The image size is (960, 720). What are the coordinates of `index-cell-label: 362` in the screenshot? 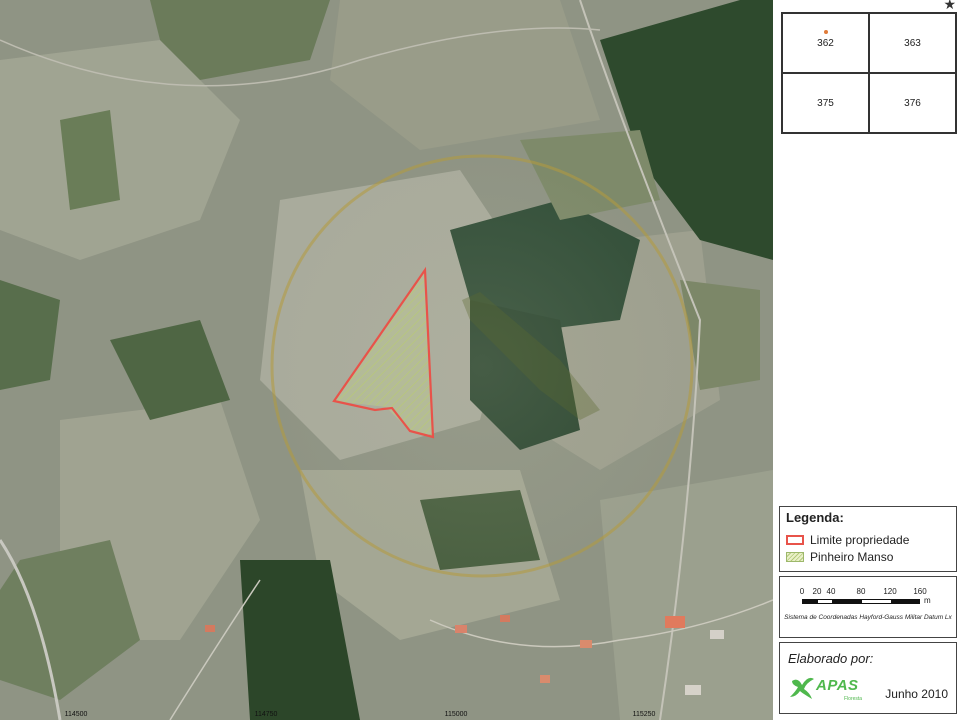 It's located at (825, 43).